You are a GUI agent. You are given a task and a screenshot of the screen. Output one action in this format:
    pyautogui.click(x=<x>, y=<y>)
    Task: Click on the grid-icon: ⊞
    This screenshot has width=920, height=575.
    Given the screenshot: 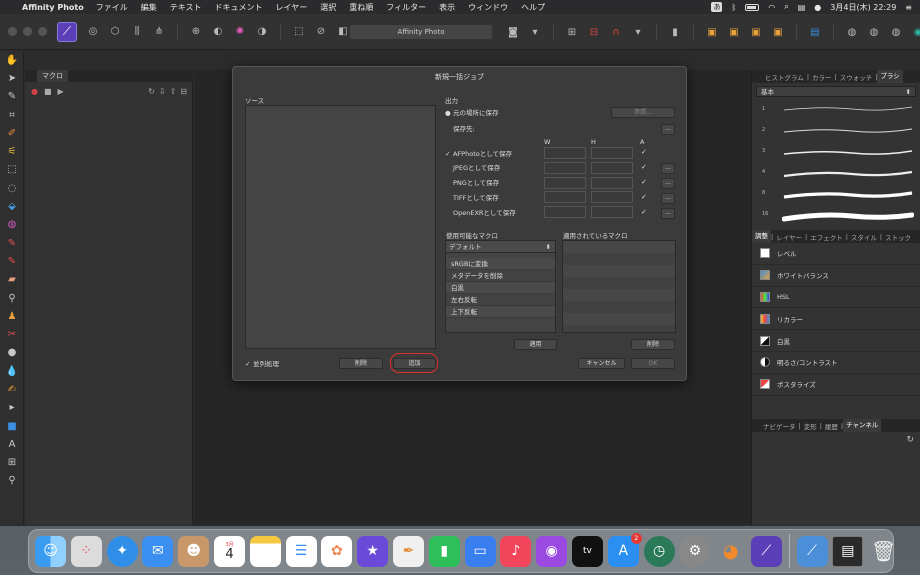 What is the action you would take?
    pyautogui.click(x=572, y=32)
    